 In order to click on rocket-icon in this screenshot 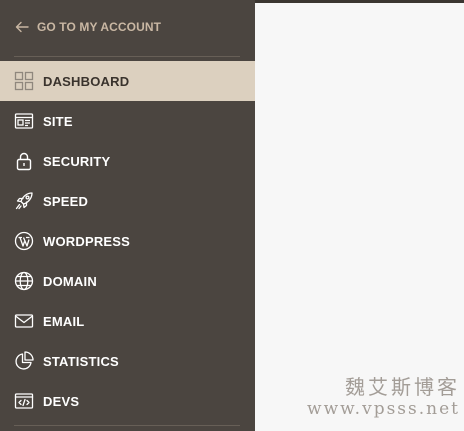, I will do `click(24, 201)`.